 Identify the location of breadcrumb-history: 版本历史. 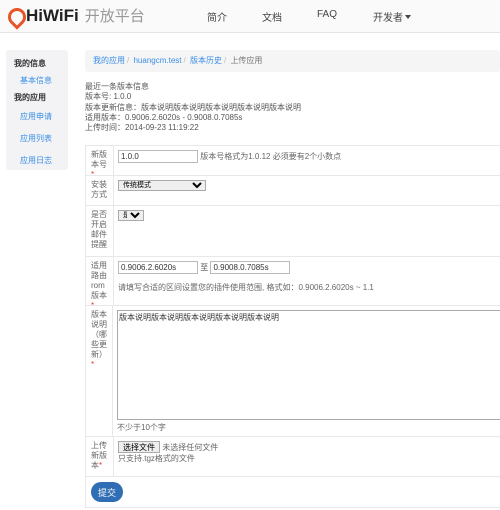
(206, 60).